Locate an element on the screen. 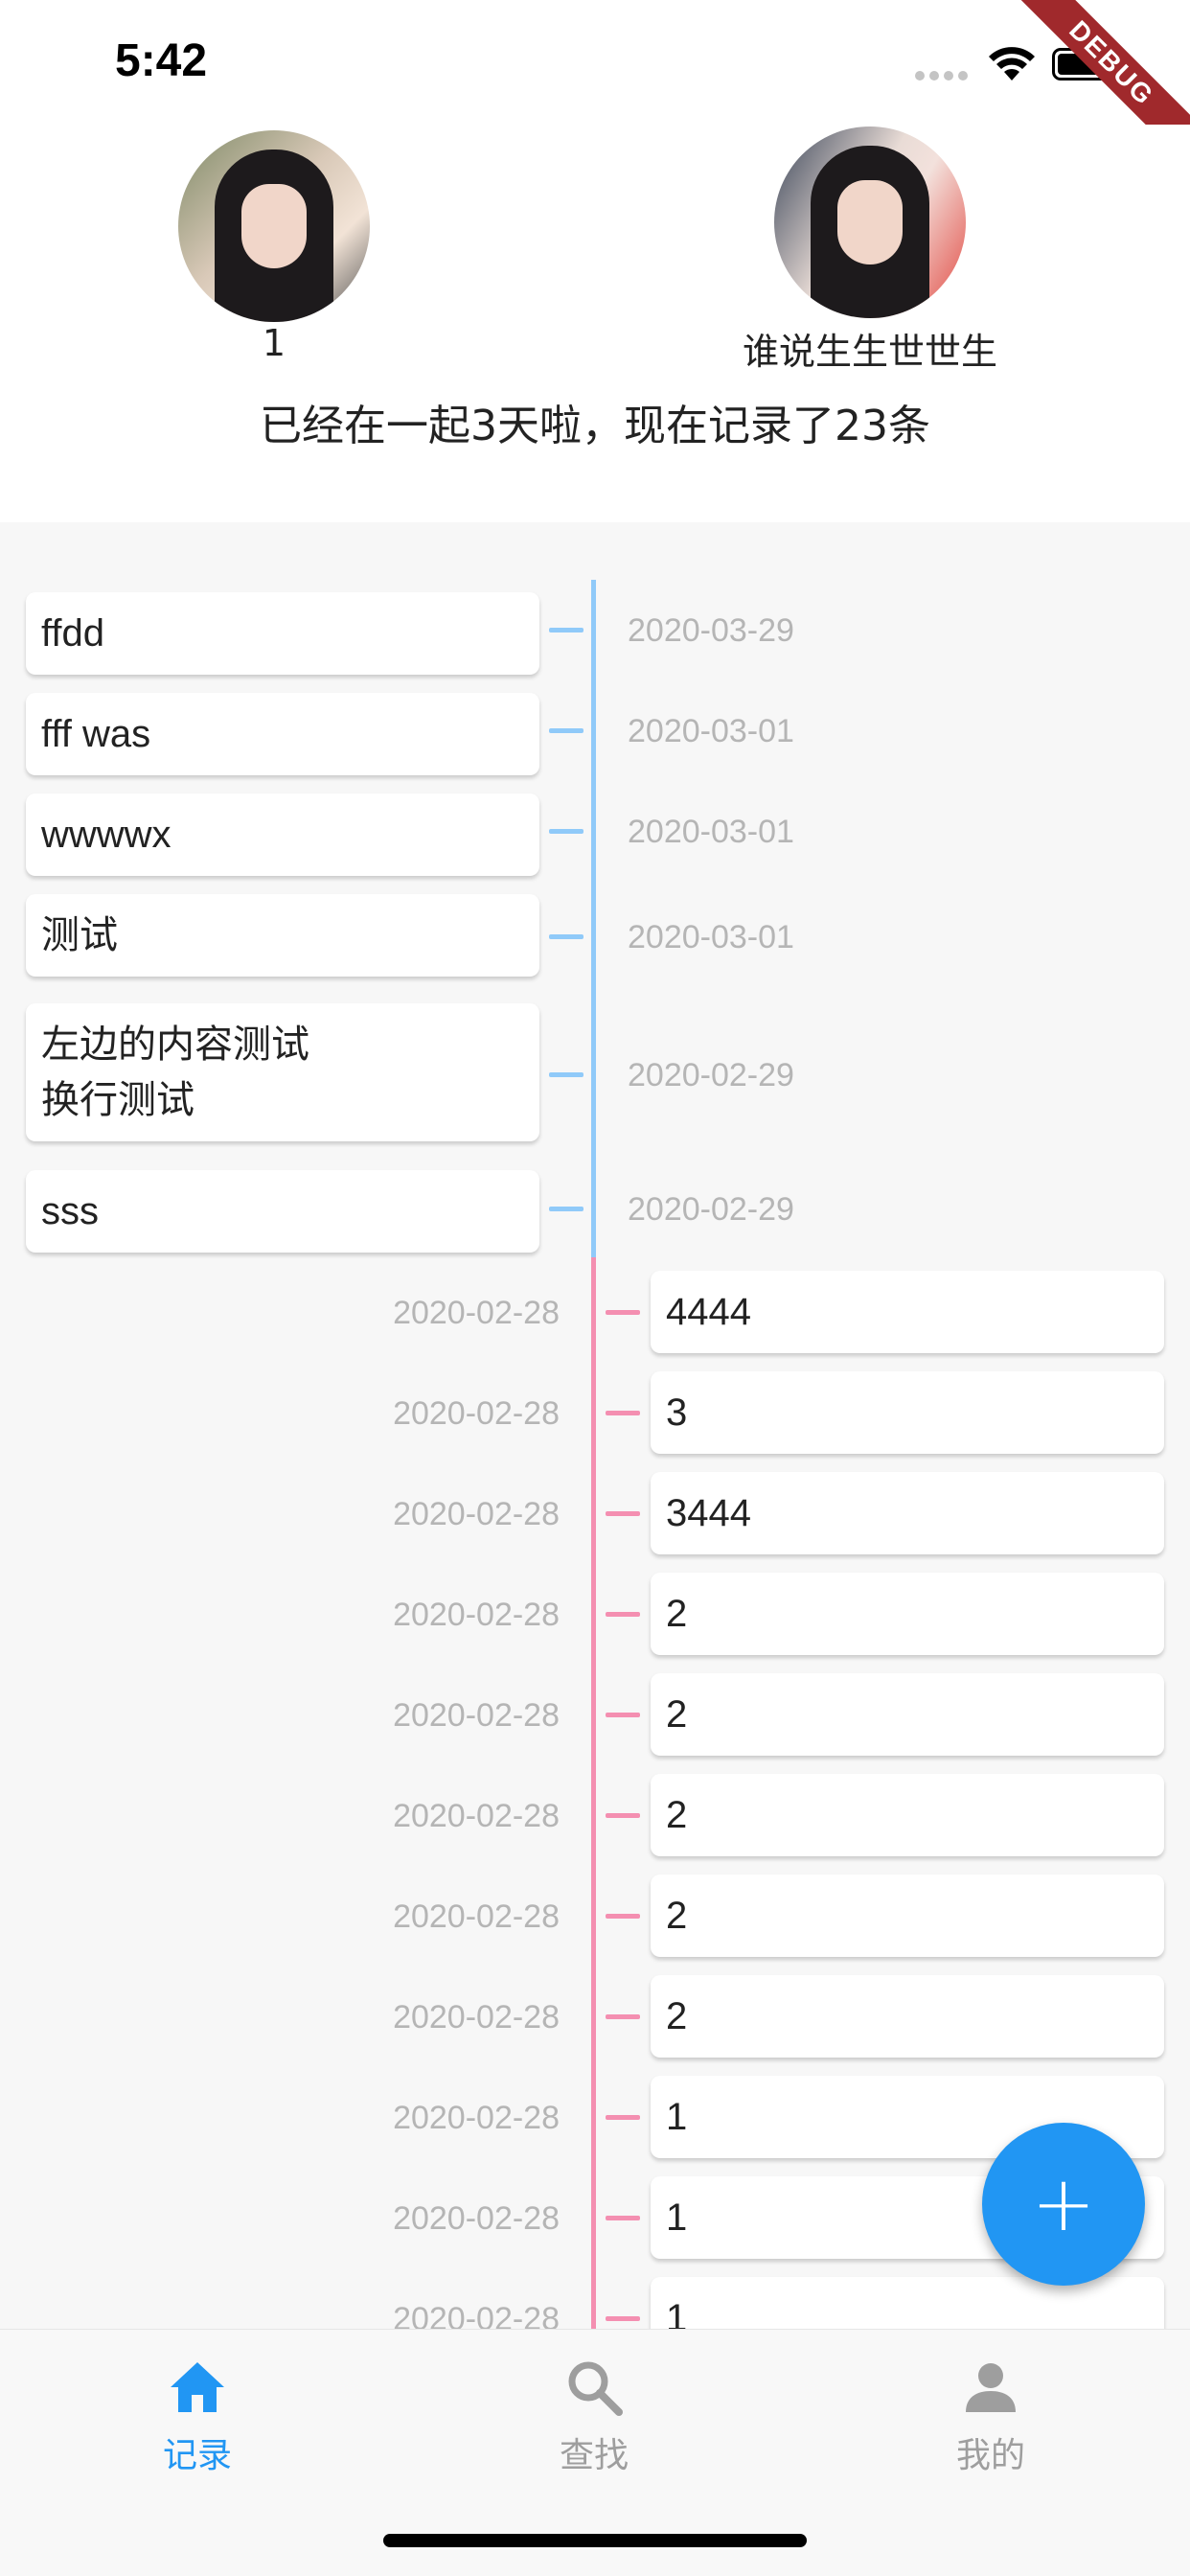 The width and height of the screenshot is (1190, 2576). cellular-signal-icon is located at coordinates (943, 76).